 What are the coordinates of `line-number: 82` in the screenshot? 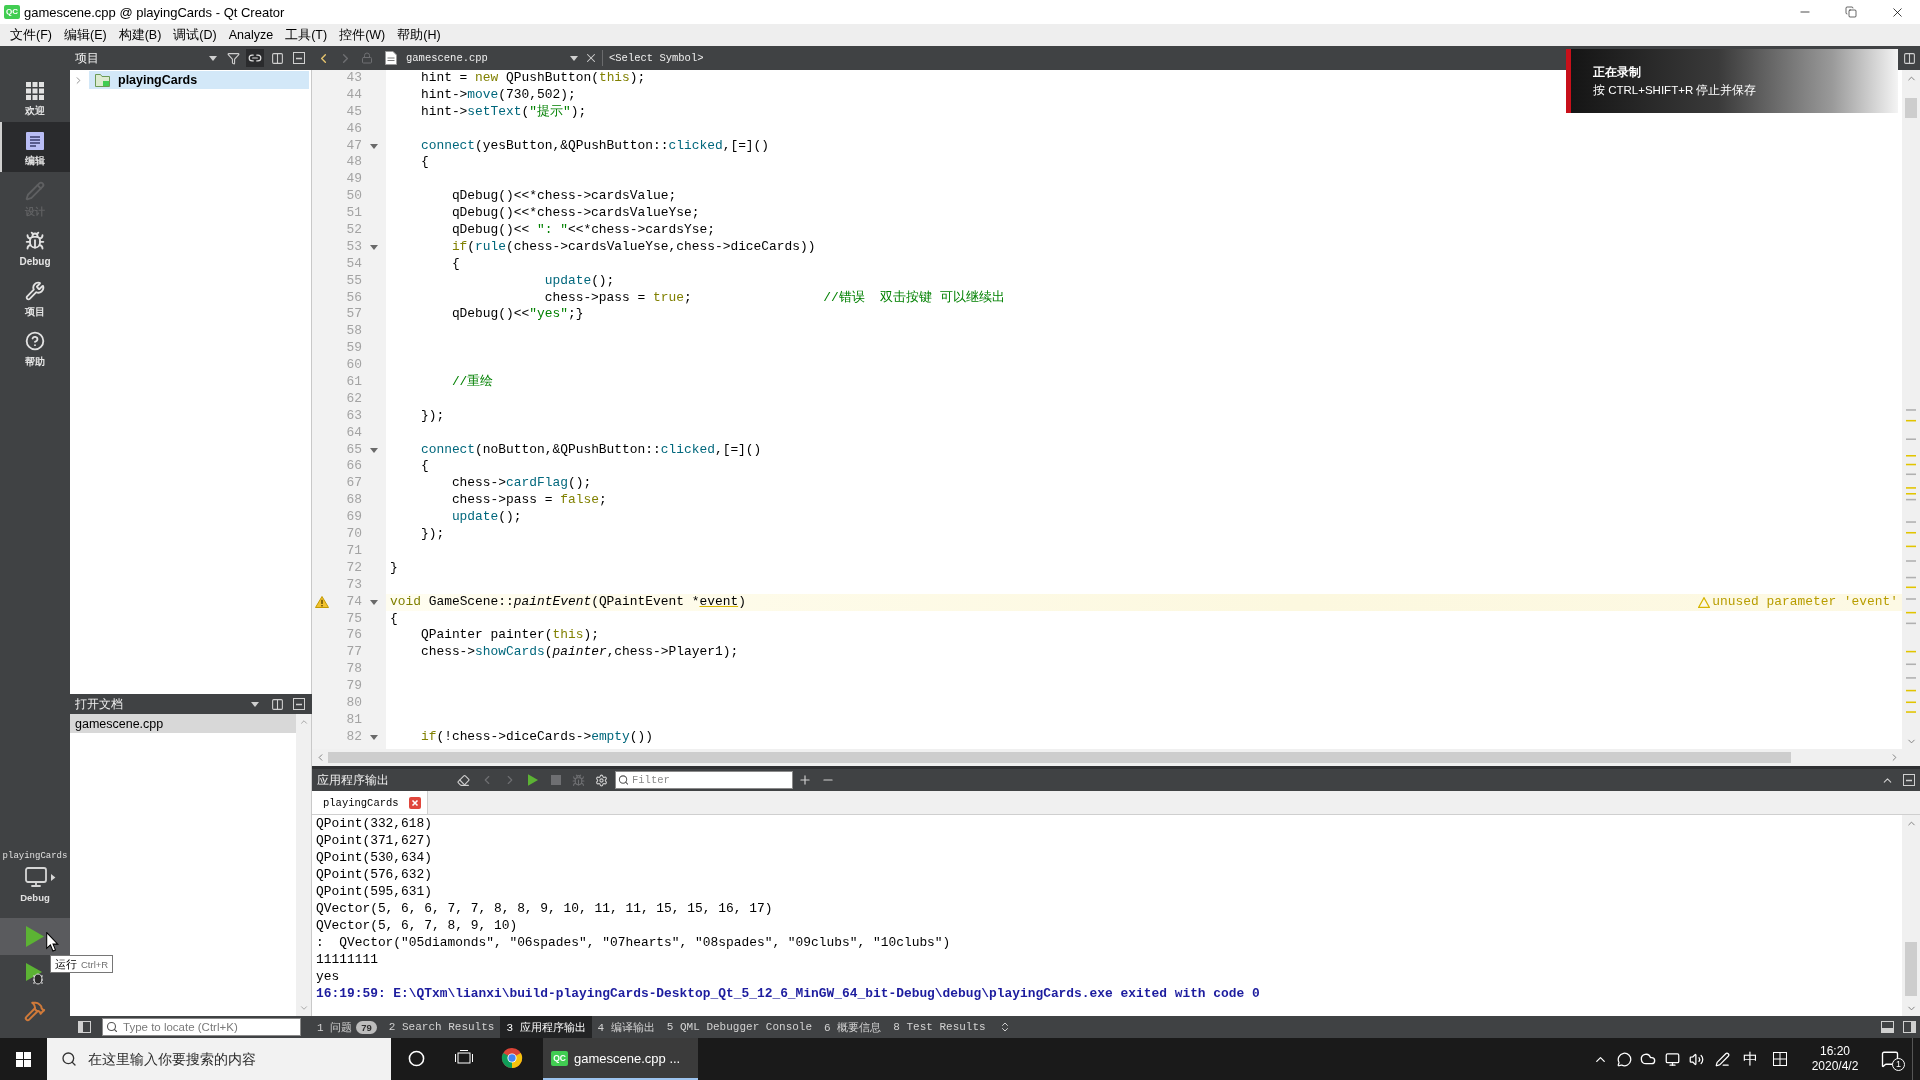 It's located at (354, 737).